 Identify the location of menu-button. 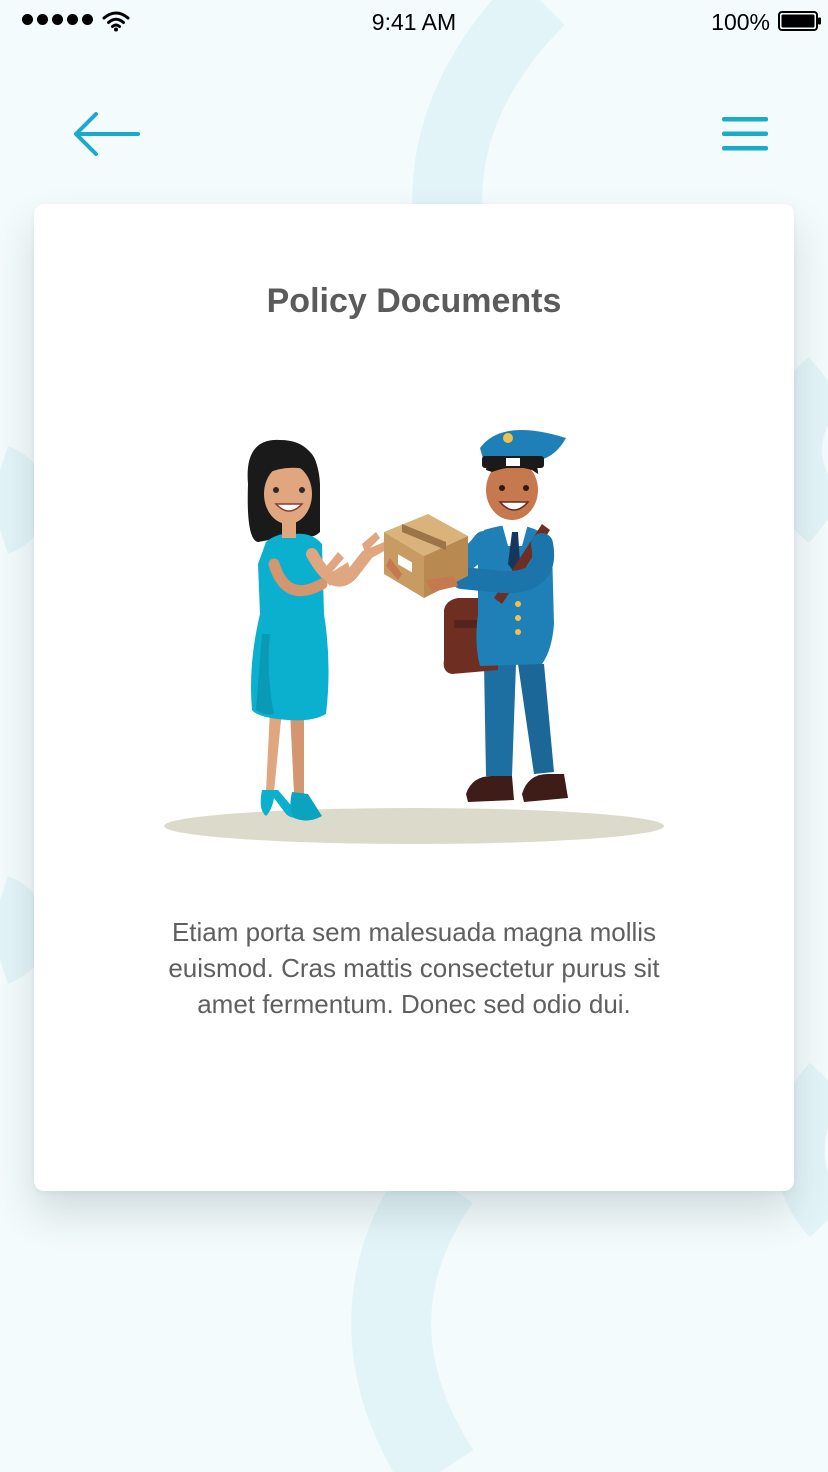
(745, 134).